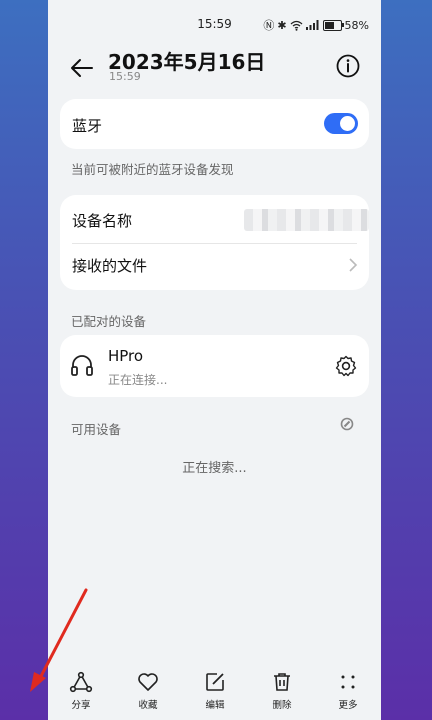 The image size is (432, 720). I want to click on info-icon, so click(348, 66).